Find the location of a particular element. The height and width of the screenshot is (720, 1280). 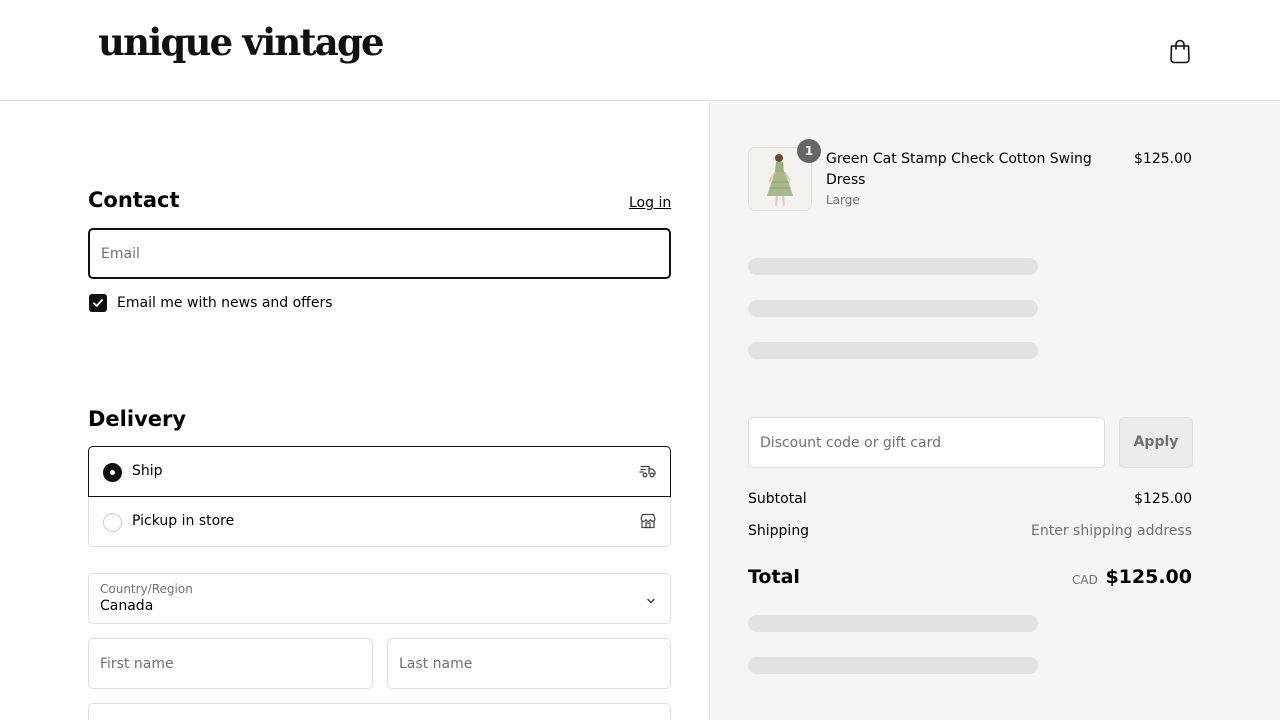

truck-icon is located at coordinates (648, 471).